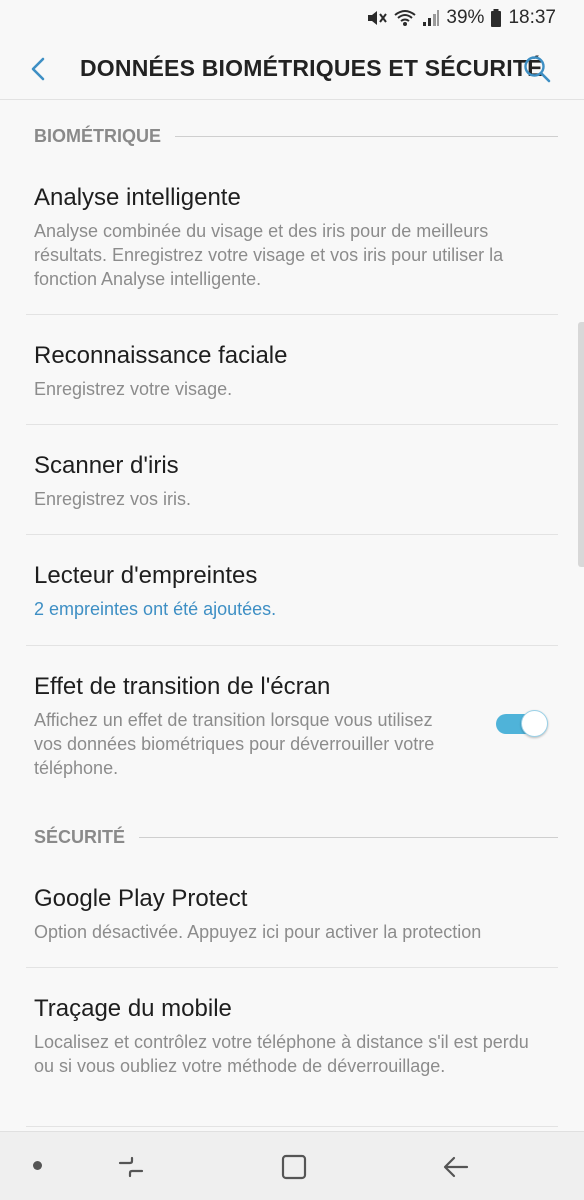 This screenshot has height=1200, width=584. Describe the element at coordinates (405, 18) in the screenshot. I see `wifi-icon` at that location.